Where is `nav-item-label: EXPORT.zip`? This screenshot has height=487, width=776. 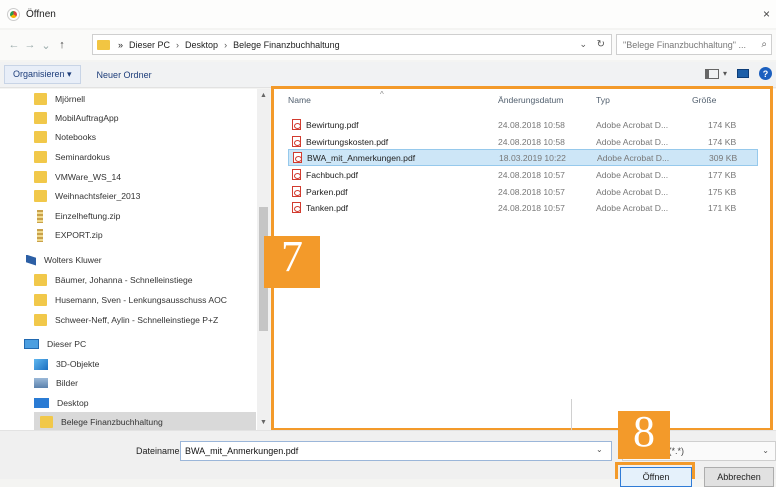
nav-item-label: EXPORT.zip is located at coordinates (79, 235).